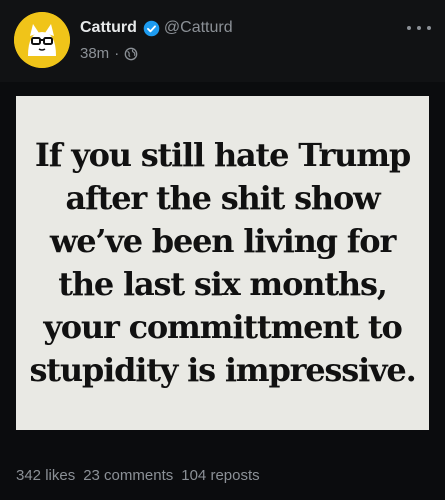 This screenshot has width=445, height=500. I want to click on meme-line: we’ve been living for, so click(222, 241).